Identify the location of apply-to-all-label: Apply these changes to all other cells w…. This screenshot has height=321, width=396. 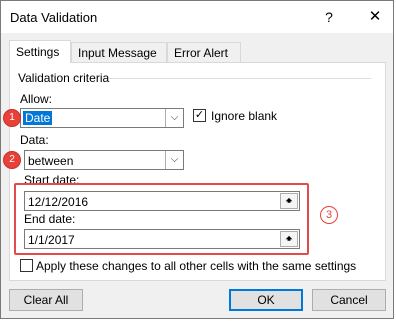
(196, 266).